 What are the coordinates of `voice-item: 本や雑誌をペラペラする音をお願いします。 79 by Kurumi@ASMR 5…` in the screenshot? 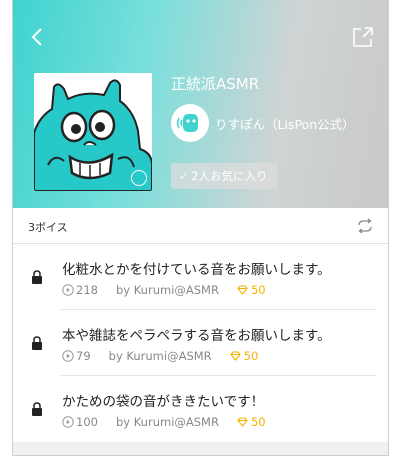 It's located at (200, 343).